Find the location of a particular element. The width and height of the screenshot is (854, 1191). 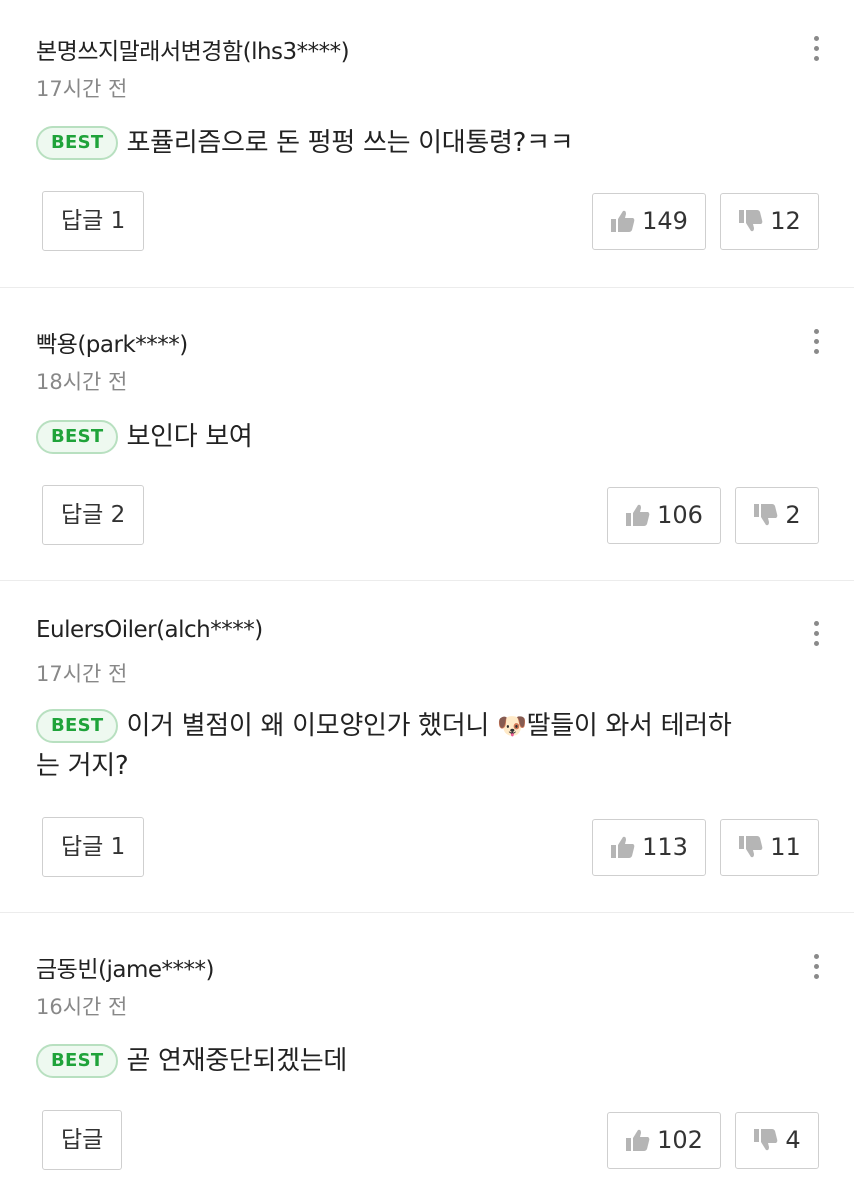

like-button: 106 is located at coordinates (664, 515).